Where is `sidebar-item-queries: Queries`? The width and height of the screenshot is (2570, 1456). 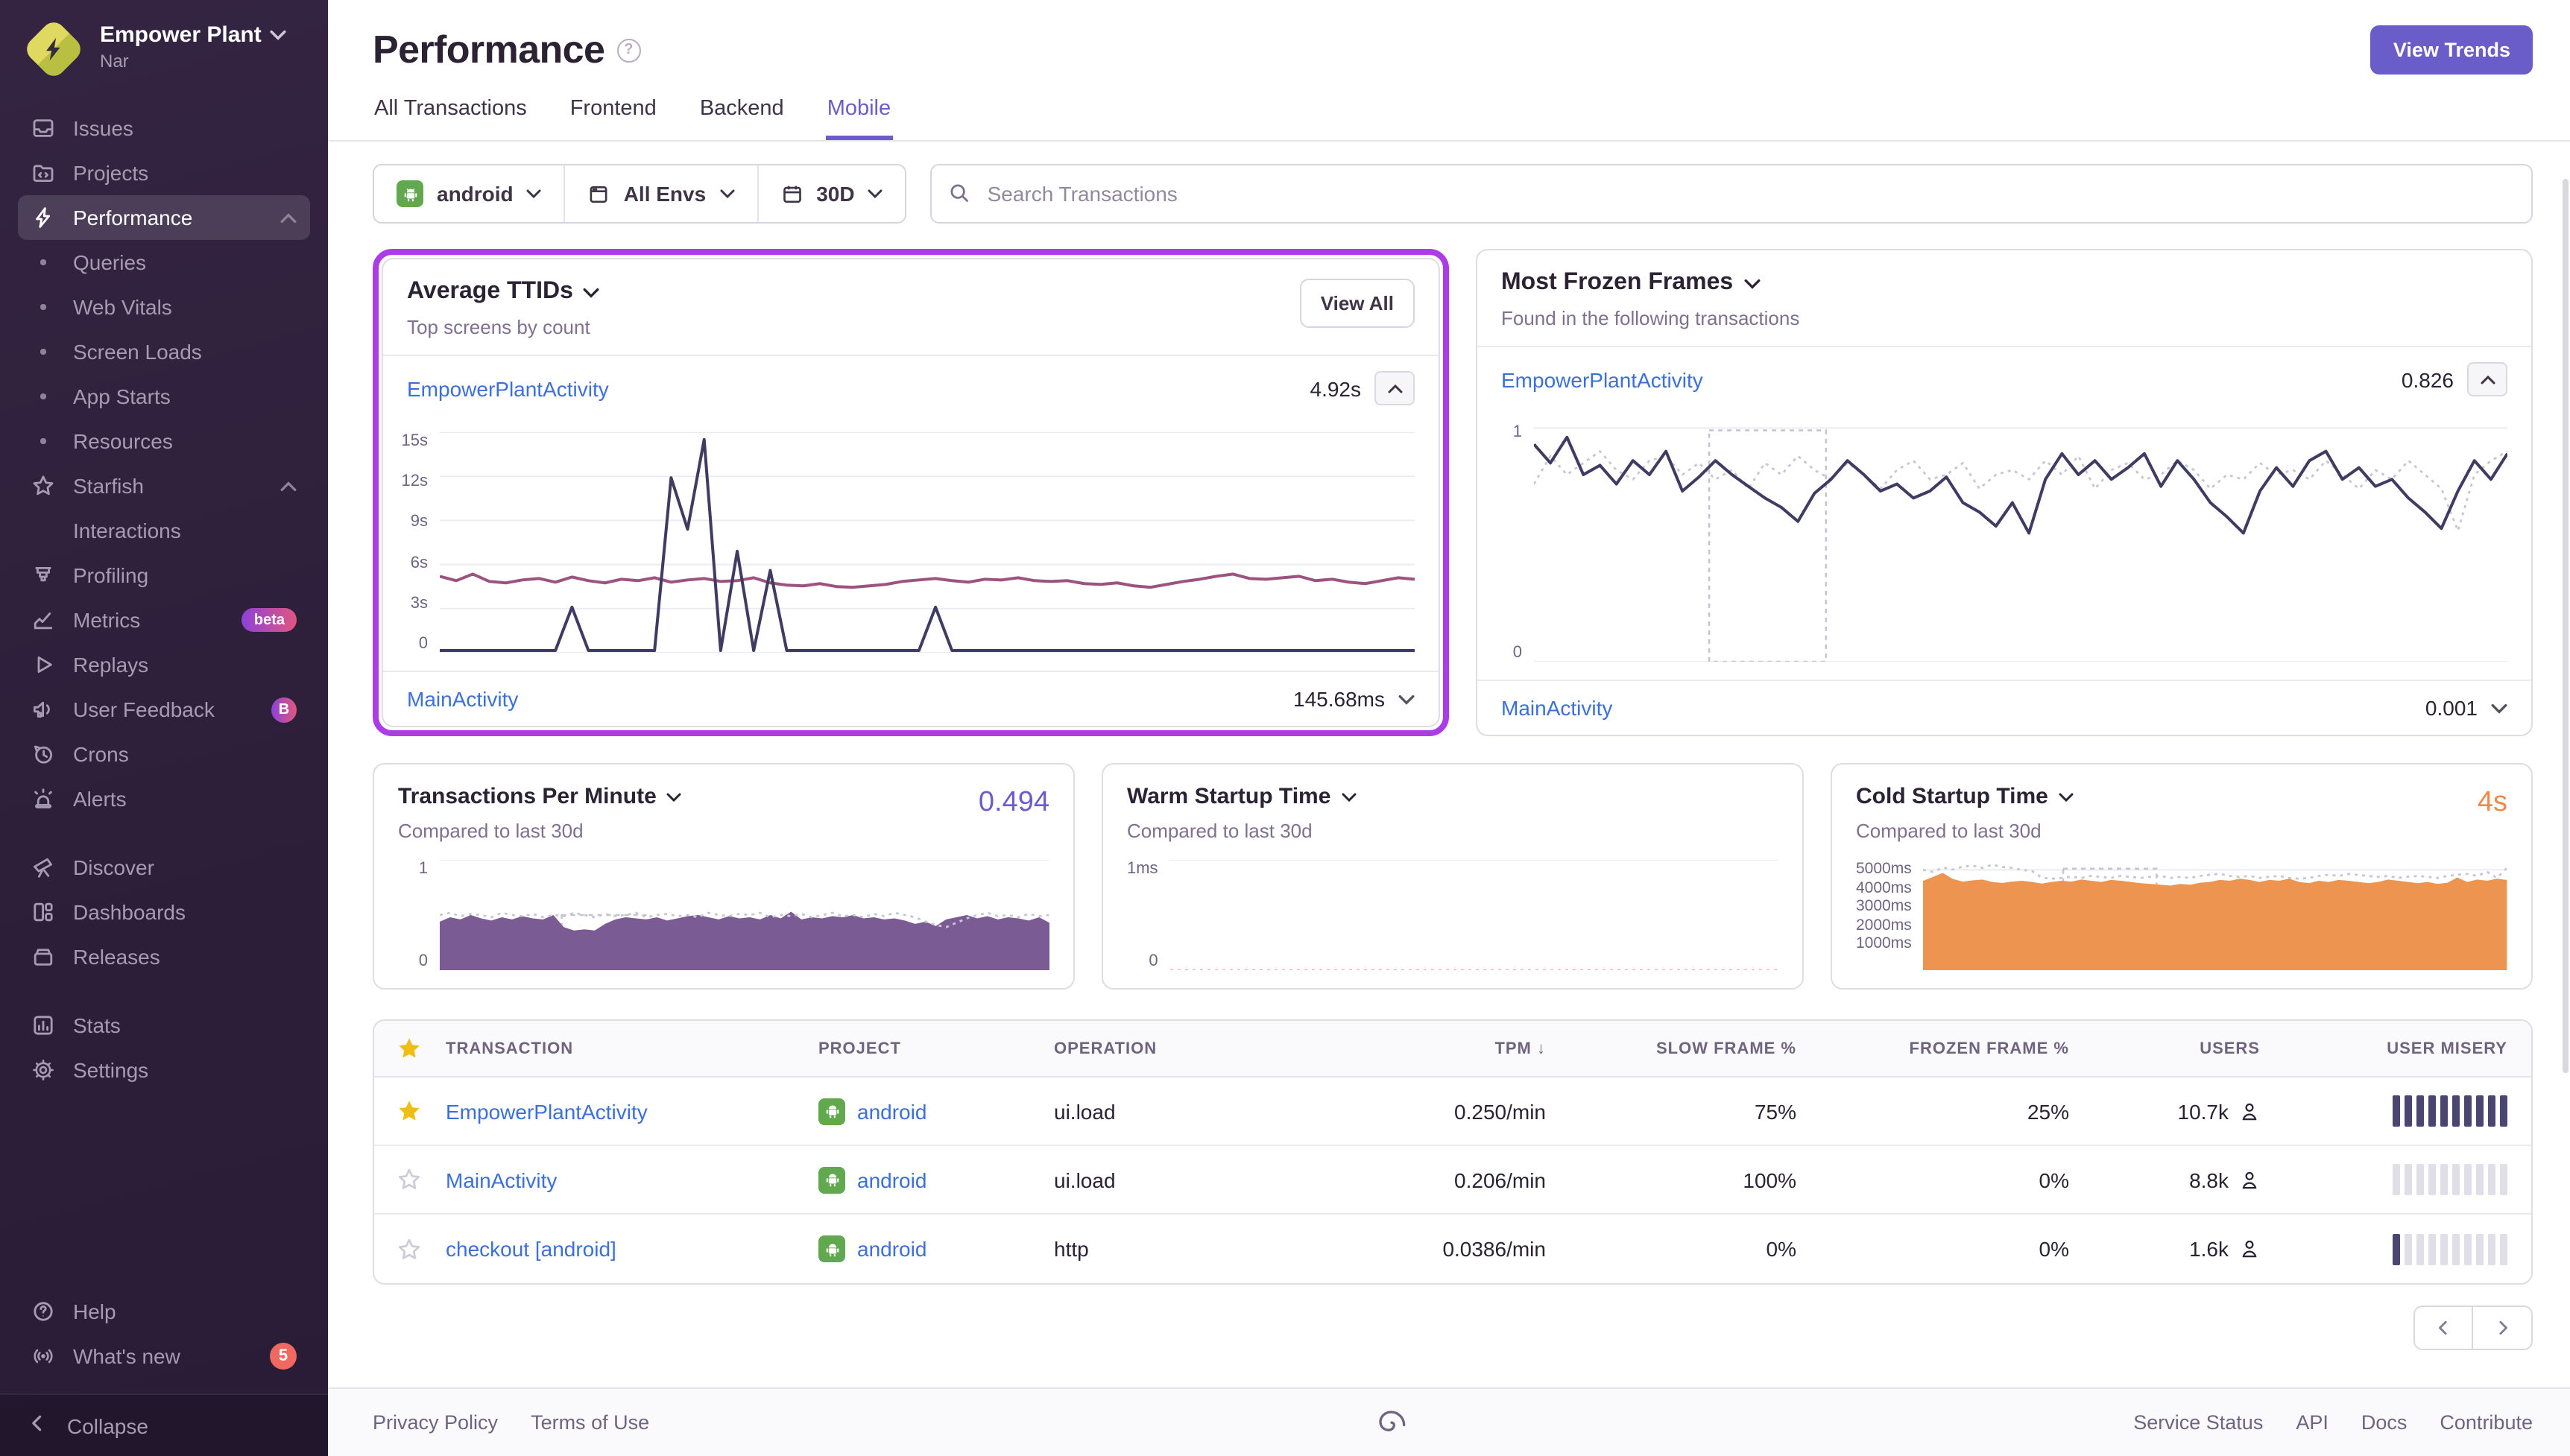
sidebar-item-queries: Queries is located at coordinates (164, 262).